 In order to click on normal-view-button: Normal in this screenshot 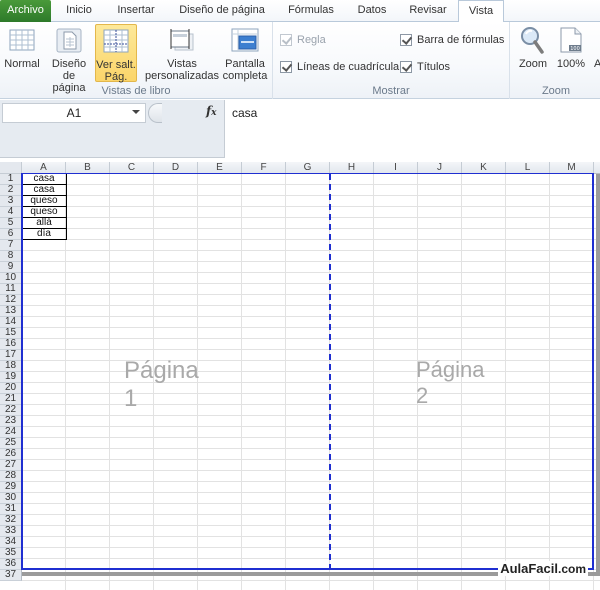, I will do `click(22, 53)`.